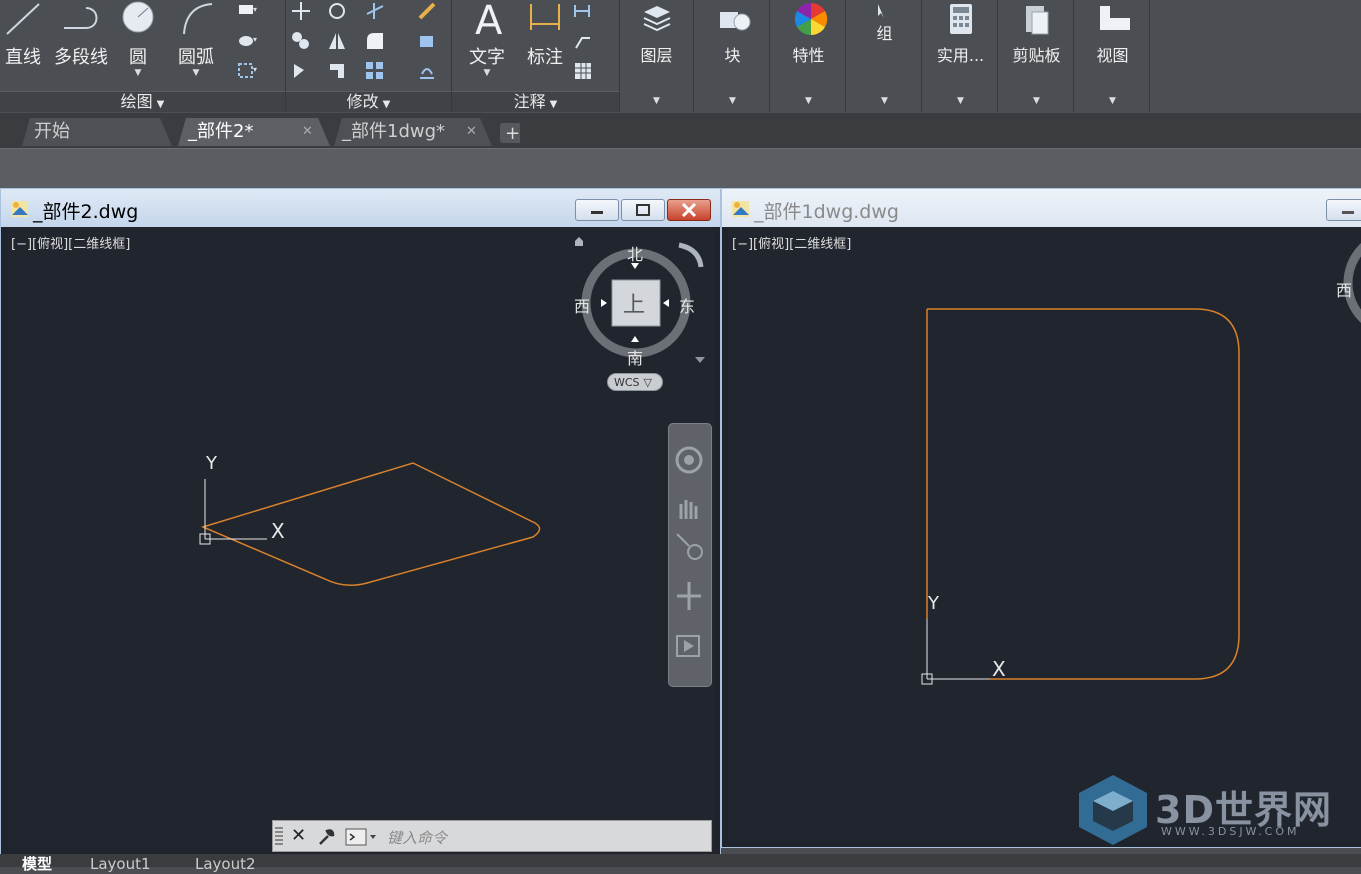  What do you see at coordinates (1215, 810) in the screenshot?
I see `watermark: 3D世界网 WWW.3DSJW.COM` at bounding box center [1215, 810].